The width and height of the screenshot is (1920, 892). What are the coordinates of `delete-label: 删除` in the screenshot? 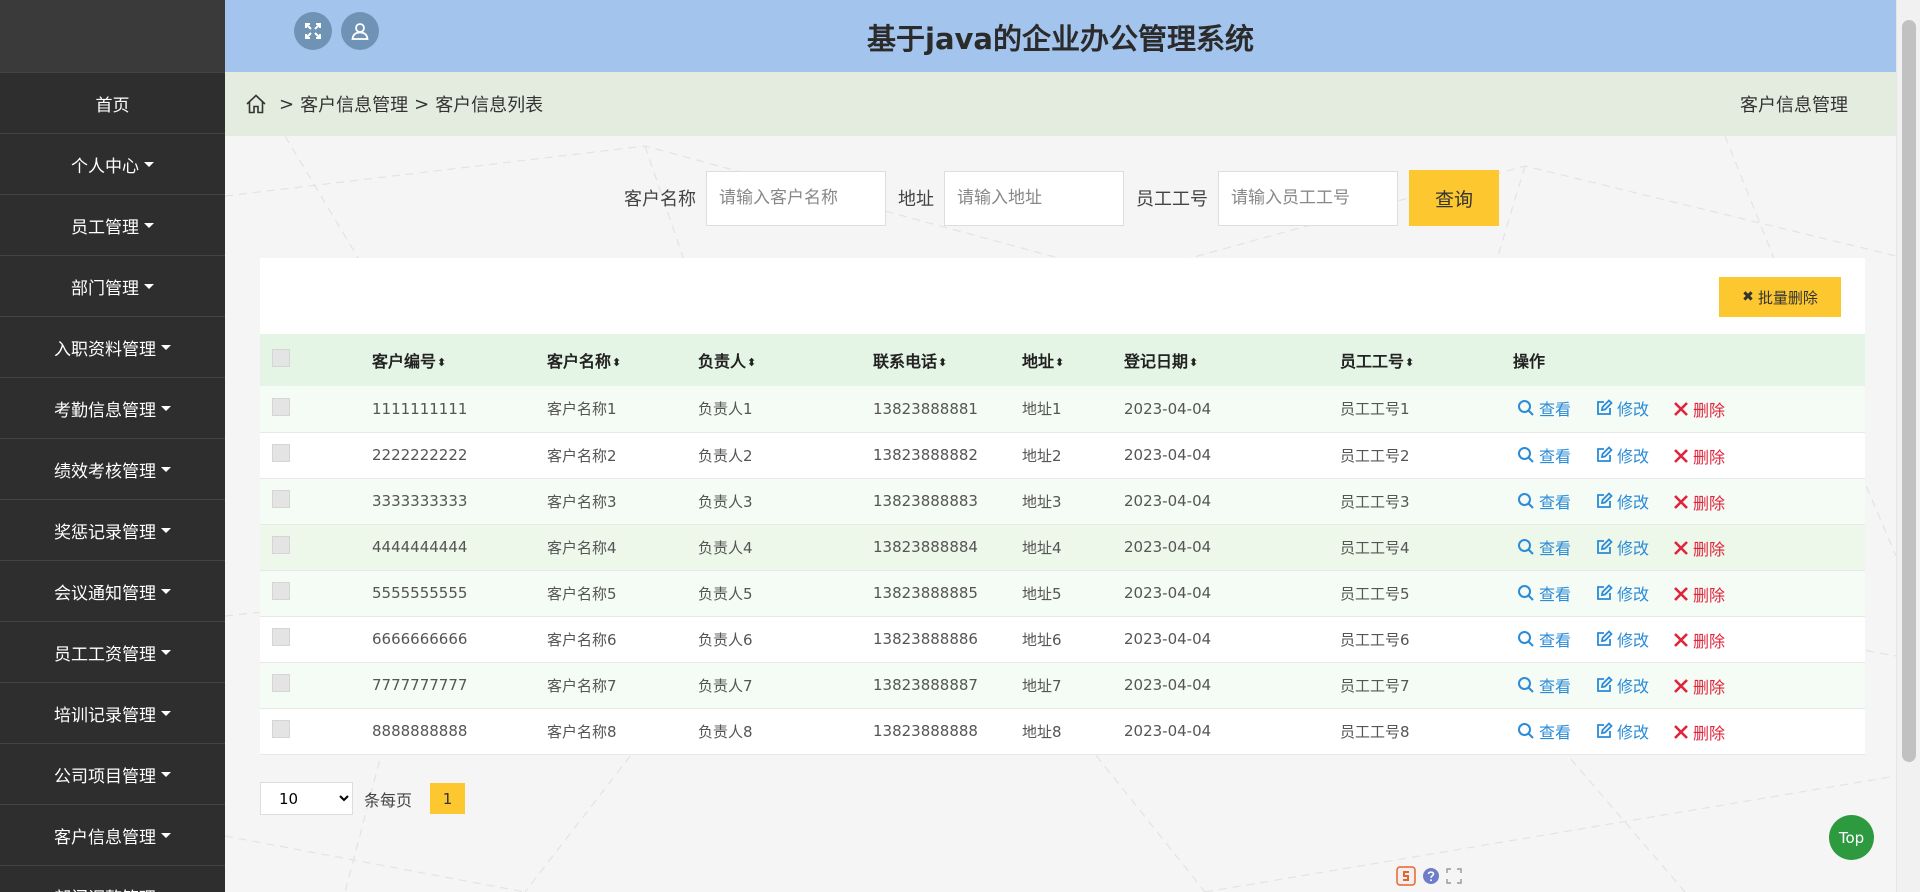 It's located at (1709, 733).